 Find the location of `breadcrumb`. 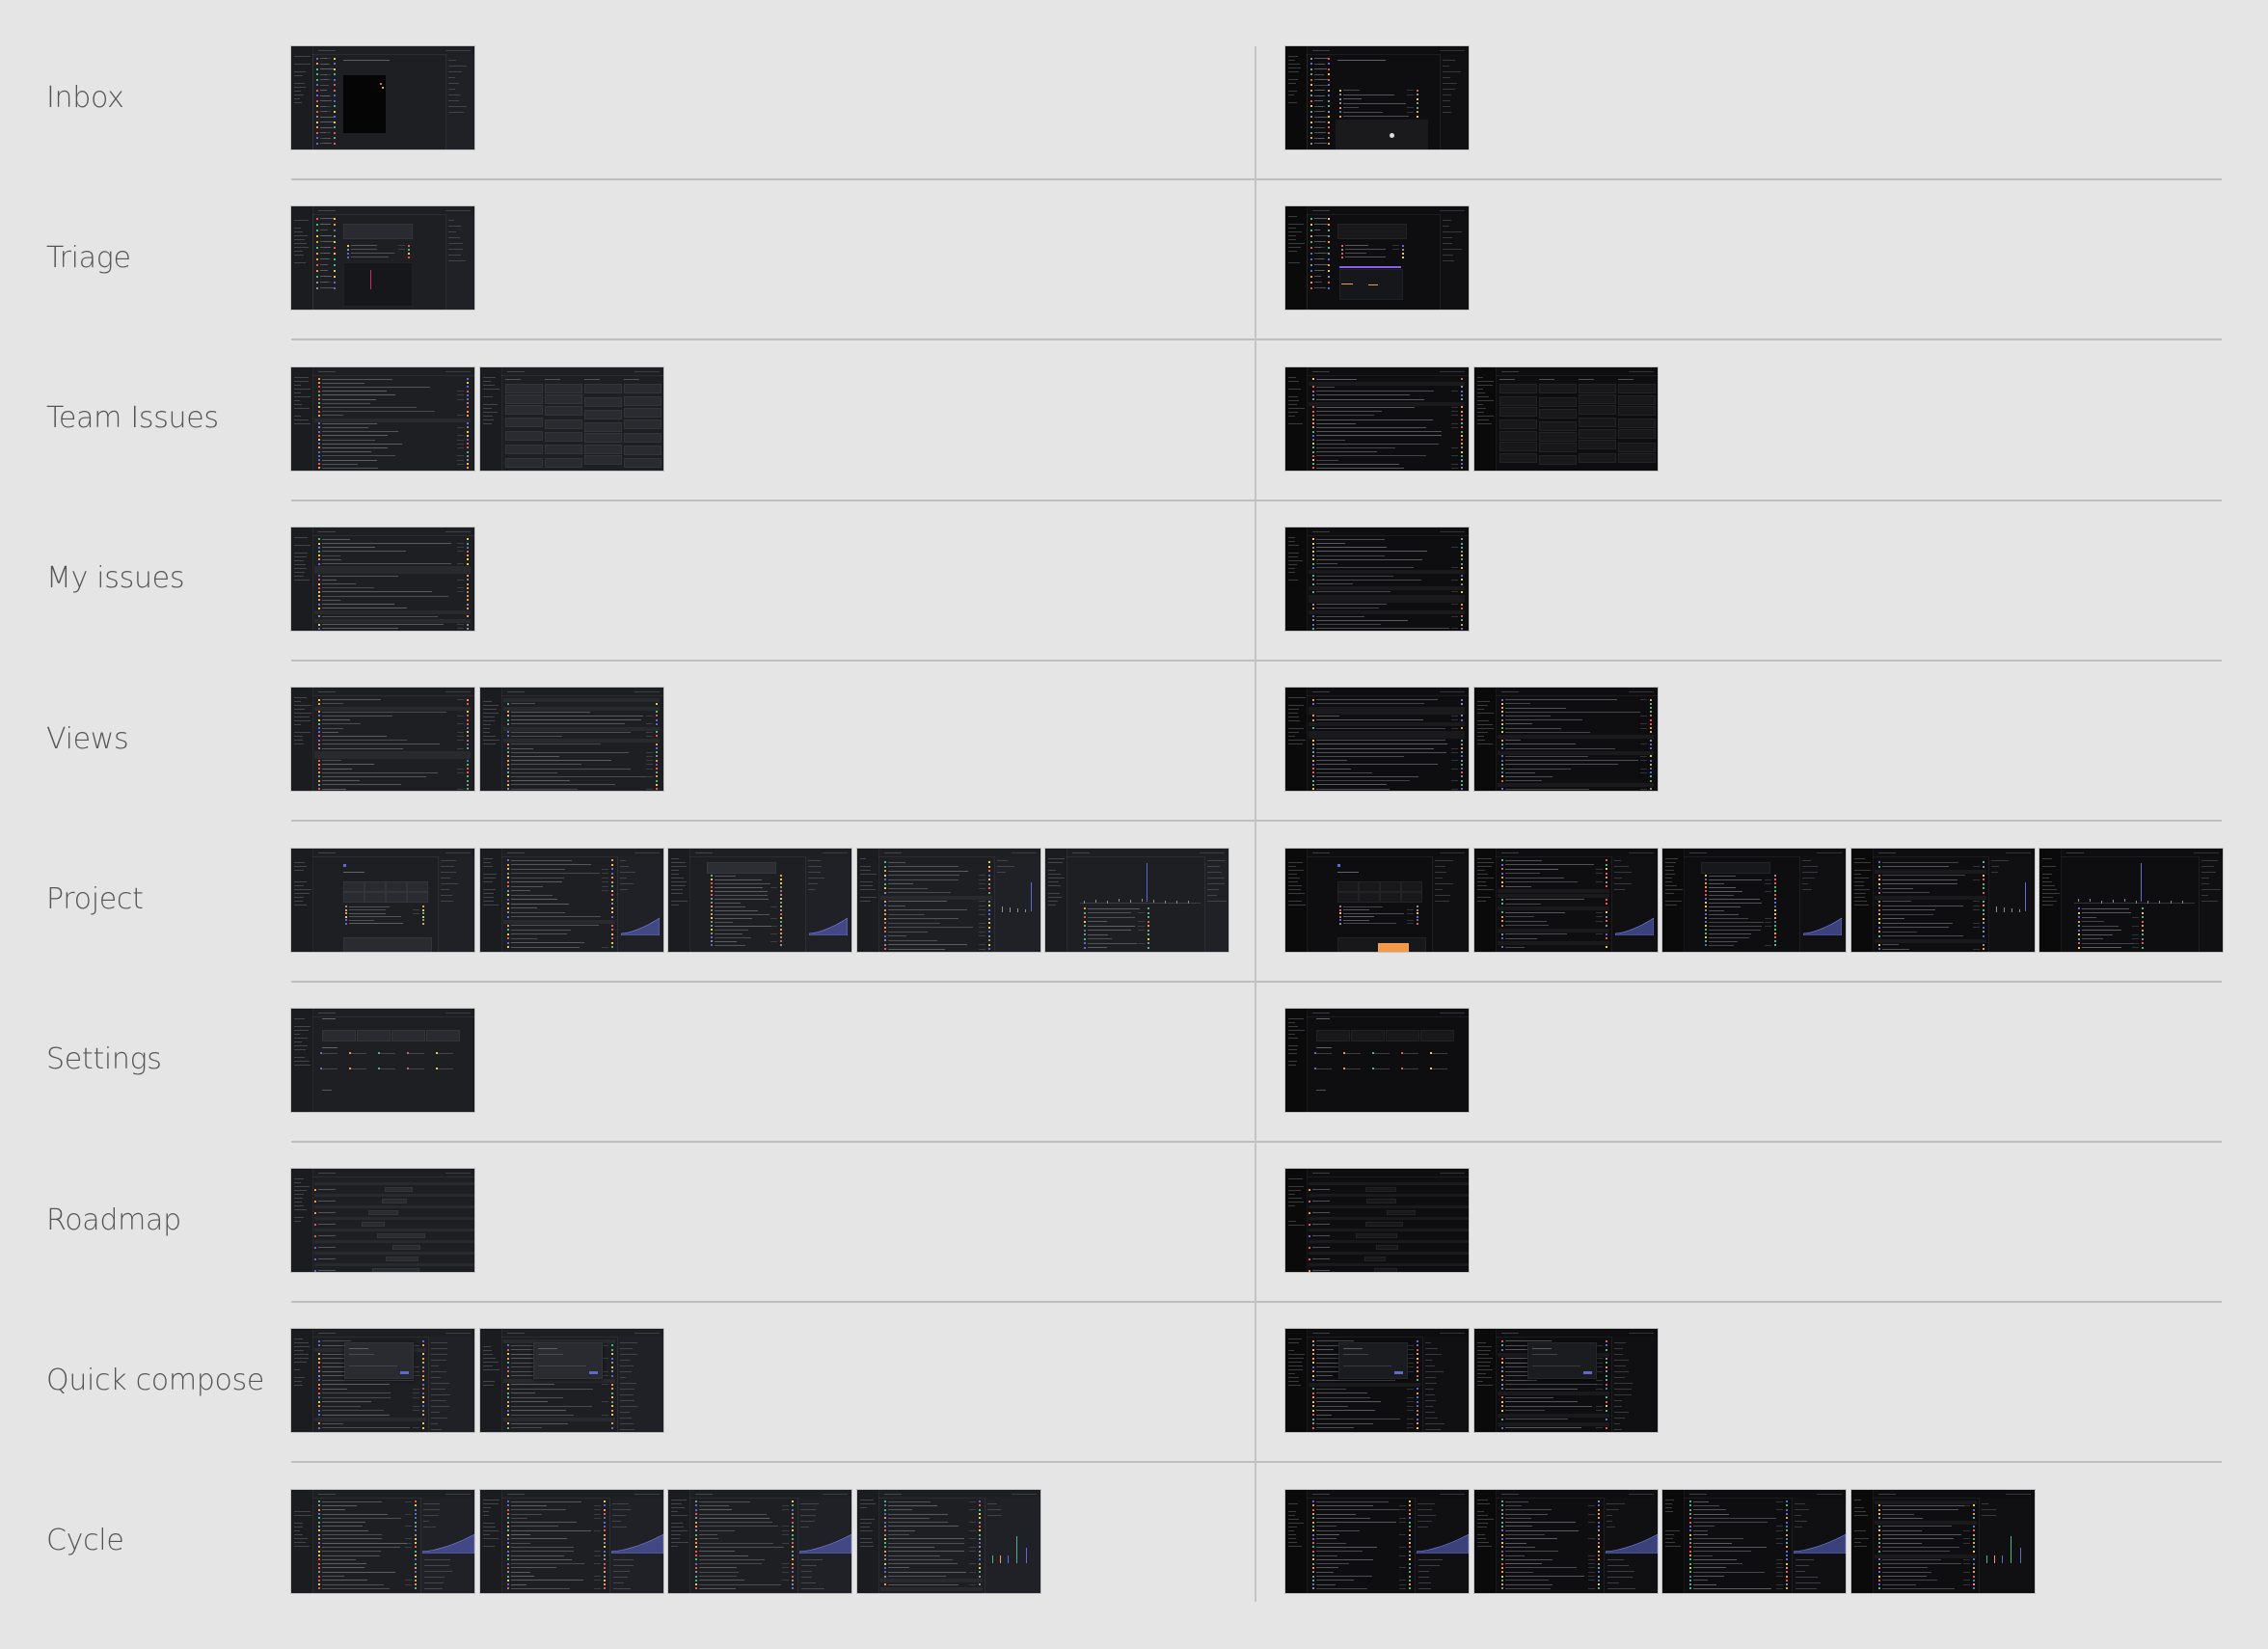

breadcrumb is located at coordinates (1321, 1174).